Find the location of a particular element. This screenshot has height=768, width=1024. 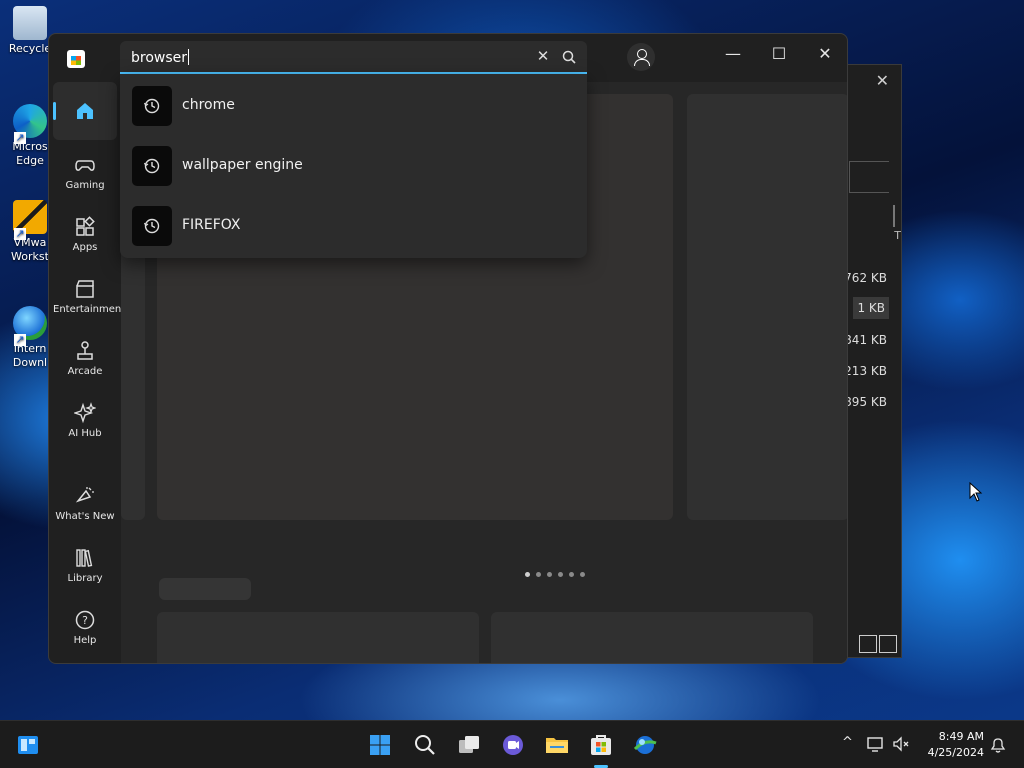

search-box: browser ✕ is located at coordinates (353, 57).